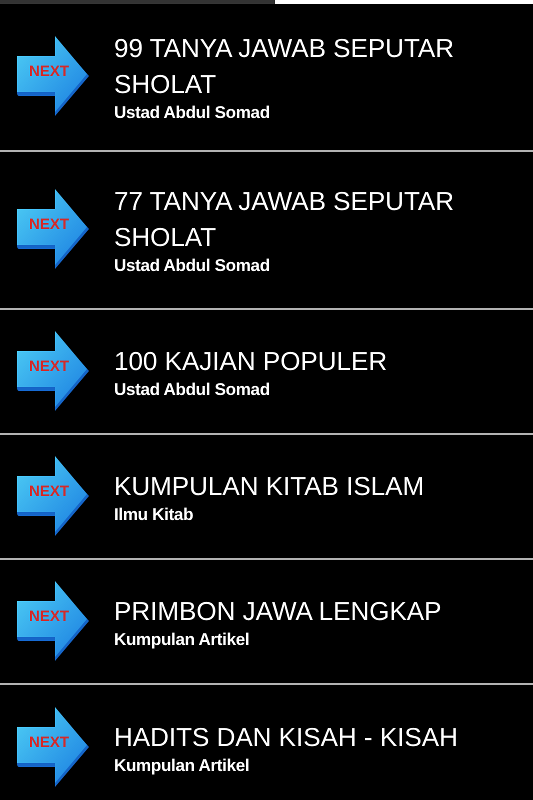 The width and height of the screenshot is (533, 800). Describe the element at coordinates (285, 219) in the screenshot. I see `item-title: 77 TANYA JAWAB SEPUTAR SHOLAT` at that location.